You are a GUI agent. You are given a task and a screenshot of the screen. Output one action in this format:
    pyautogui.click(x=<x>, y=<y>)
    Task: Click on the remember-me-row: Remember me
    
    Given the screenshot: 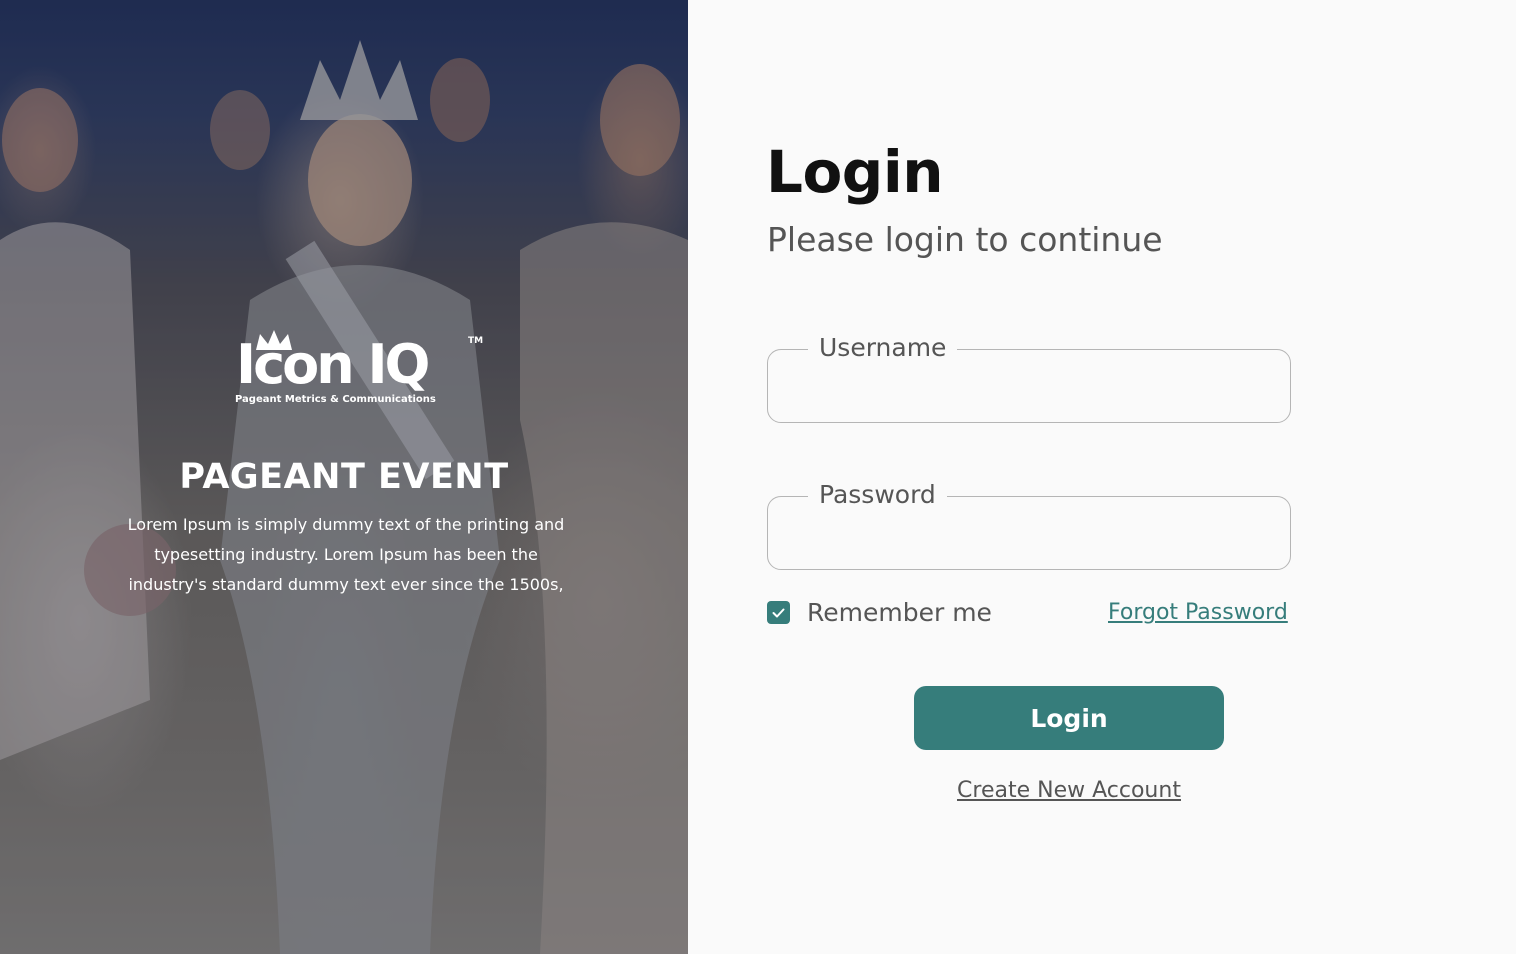 What is the action you would take?
    pyautogui.click(x=879, y=612)
    